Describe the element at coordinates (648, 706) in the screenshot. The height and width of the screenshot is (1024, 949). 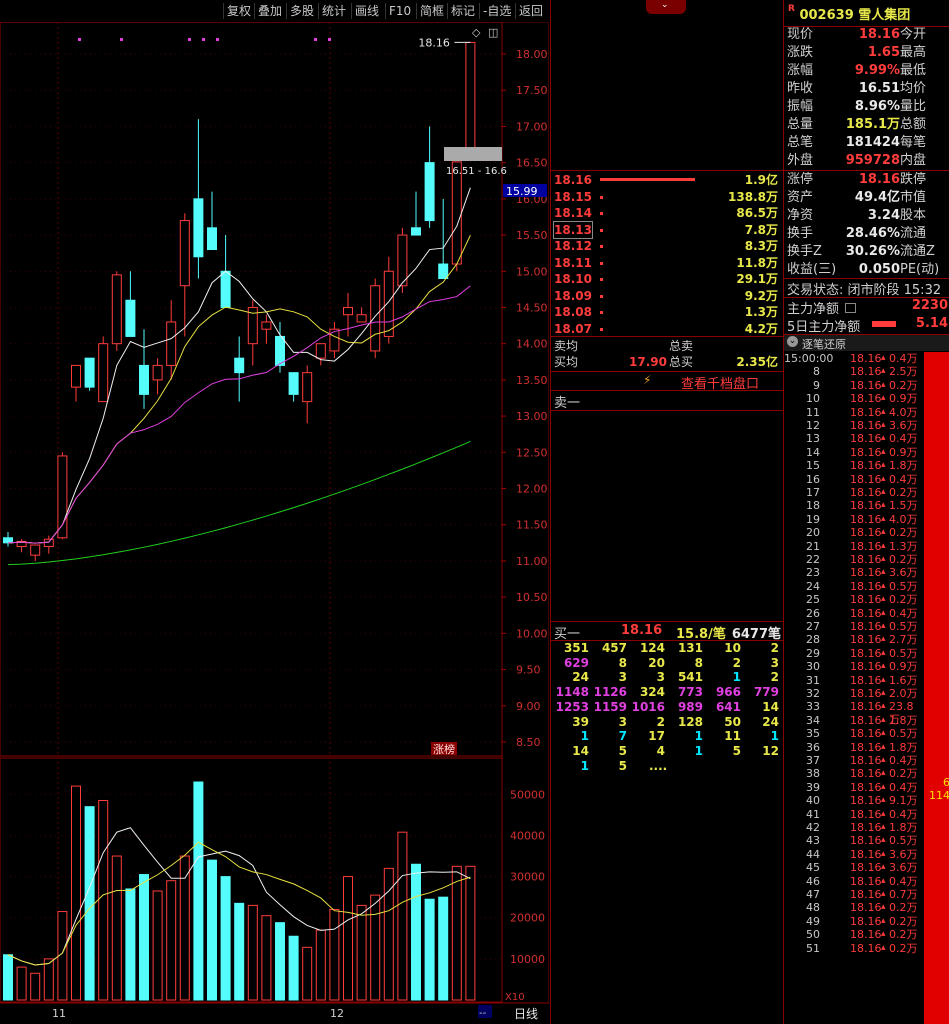
I see `buy-queue-cell: 1016` at that location.